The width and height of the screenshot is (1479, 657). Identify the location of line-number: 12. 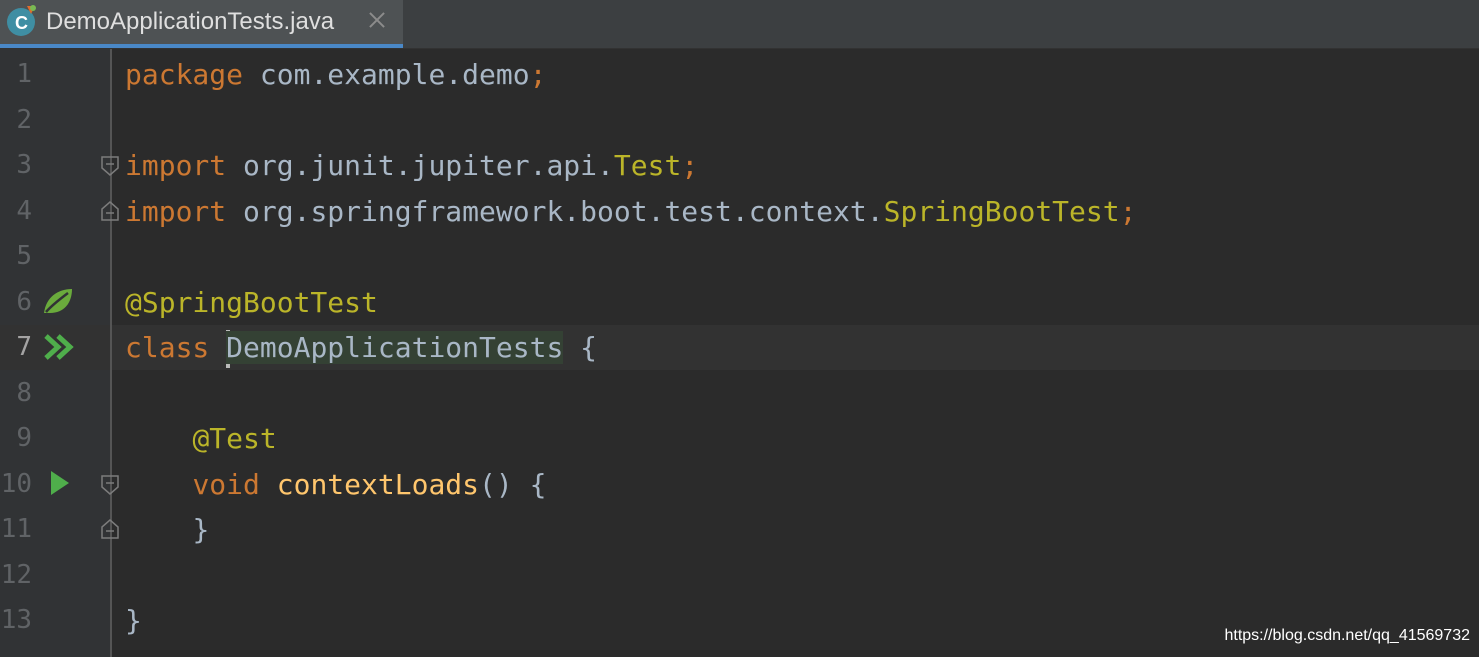
(16, 575).